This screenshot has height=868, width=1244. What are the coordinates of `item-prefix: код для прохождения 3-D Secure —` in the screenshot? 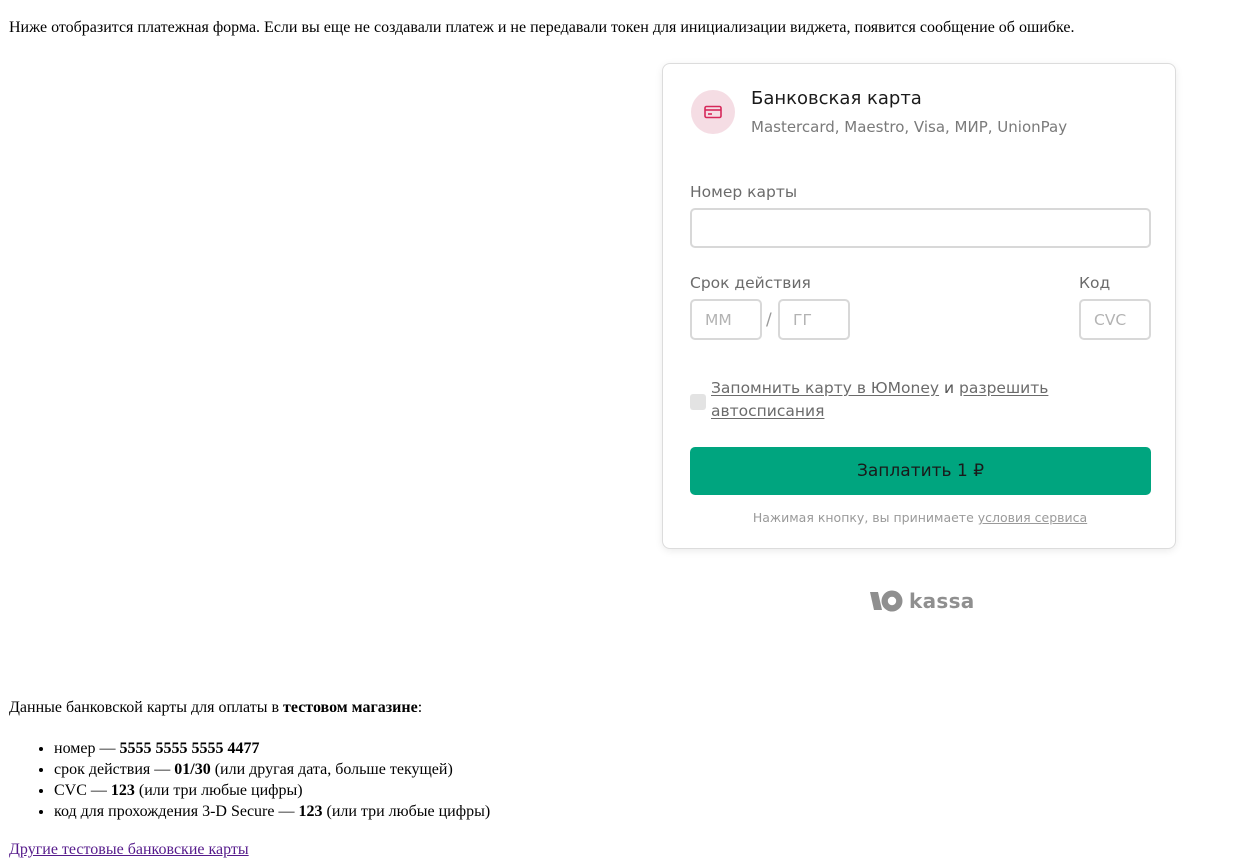 It's located at (176, 811).